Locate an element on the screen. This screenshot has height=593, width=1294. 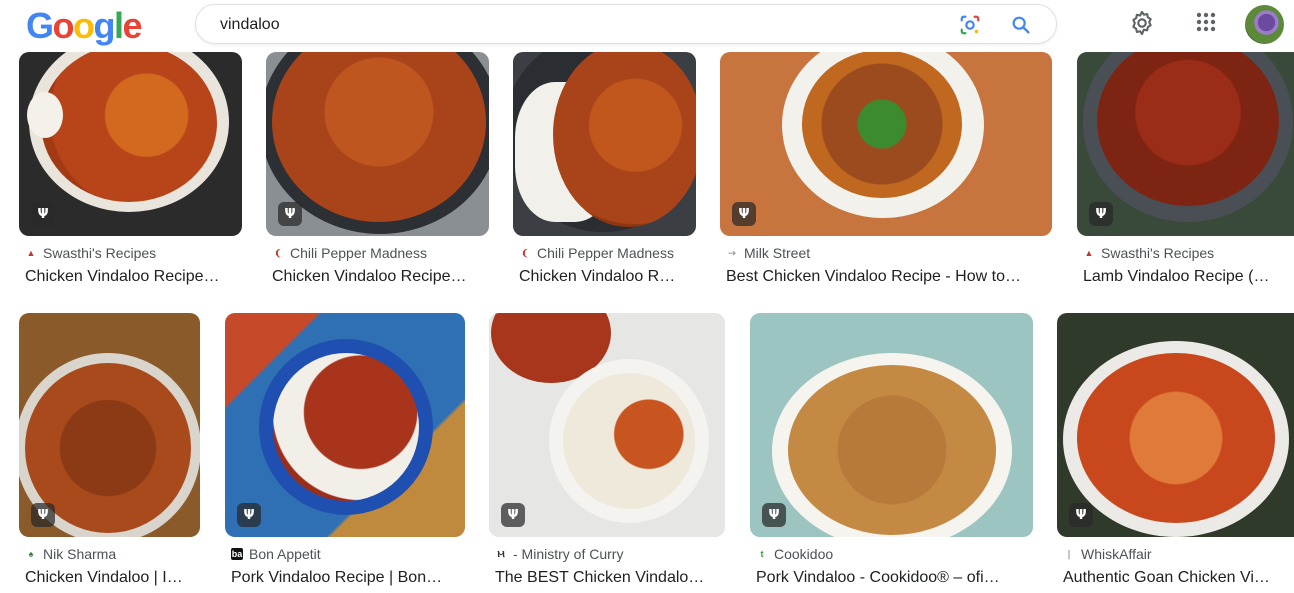
account-avatar is located at coordinates (1264, 24).